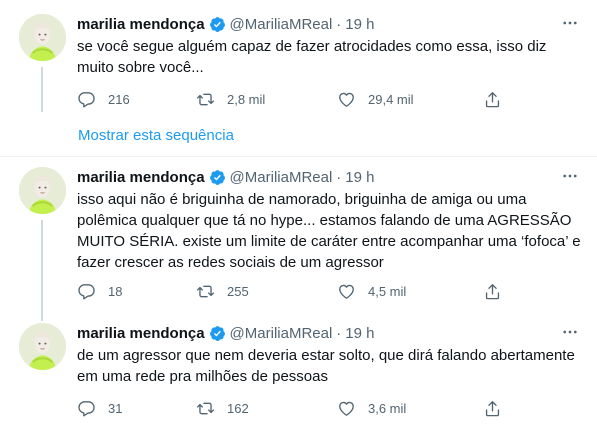  I want to click on like-count: 3,6 mil, so click(387, 408).